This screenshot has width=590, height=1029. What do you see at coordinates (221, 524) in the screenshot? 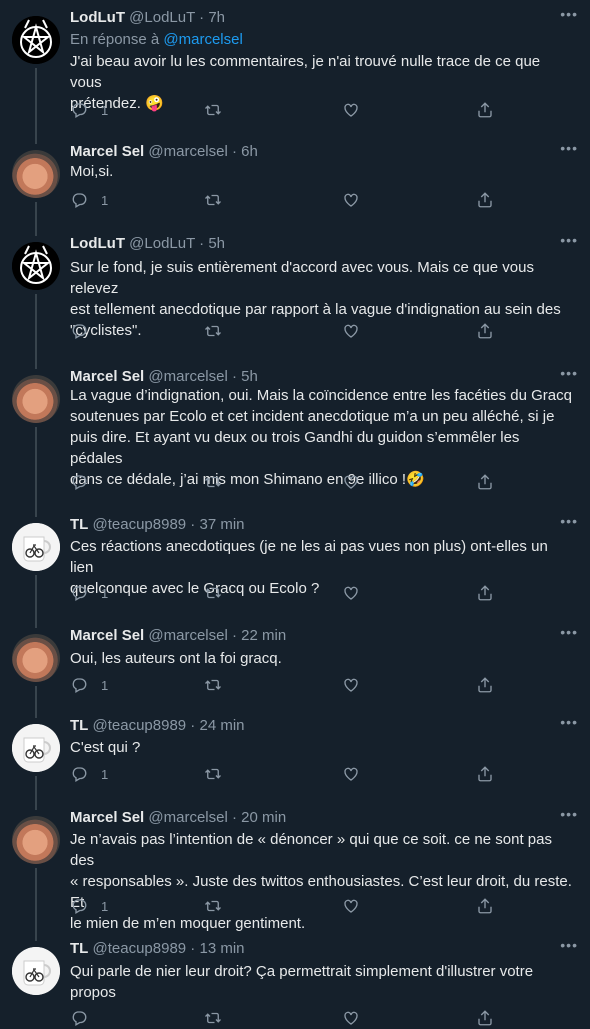
I see `timestamp: 37 min` at bounding box center [221, 524].